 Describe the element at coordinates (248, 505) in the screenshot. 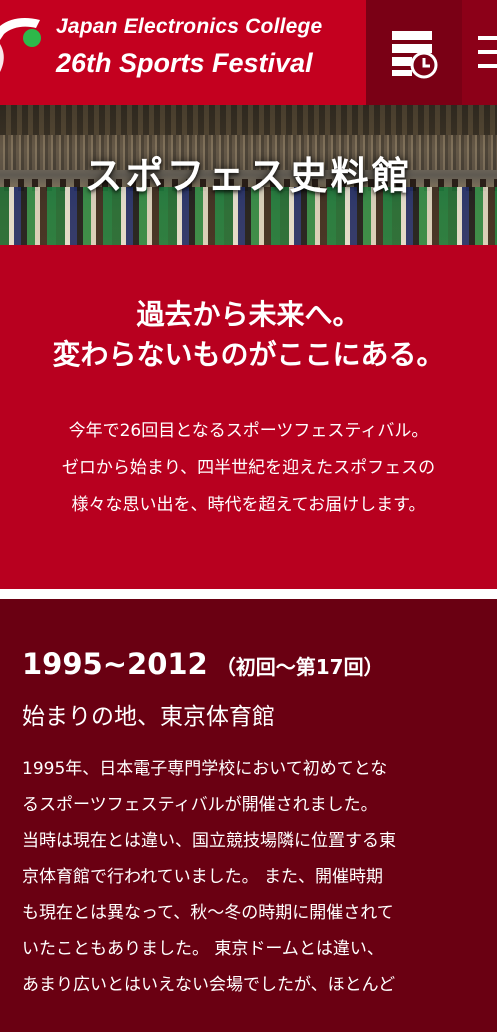

I see `intro-text-line3: 様々な思い出を、時代を超えてお届けします。` at that location.